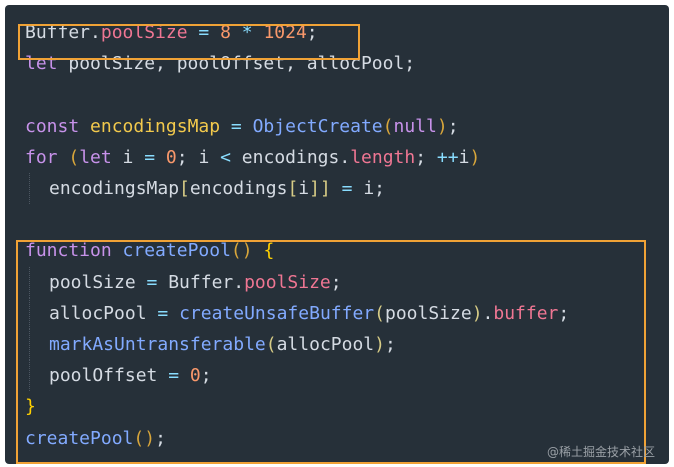 Image resolution: width=674 pixels, height=467 pixels. What do you see at coordinates (383, 157) in the screenshot?
I see `code-token: length` at bounding box center [383, 157].